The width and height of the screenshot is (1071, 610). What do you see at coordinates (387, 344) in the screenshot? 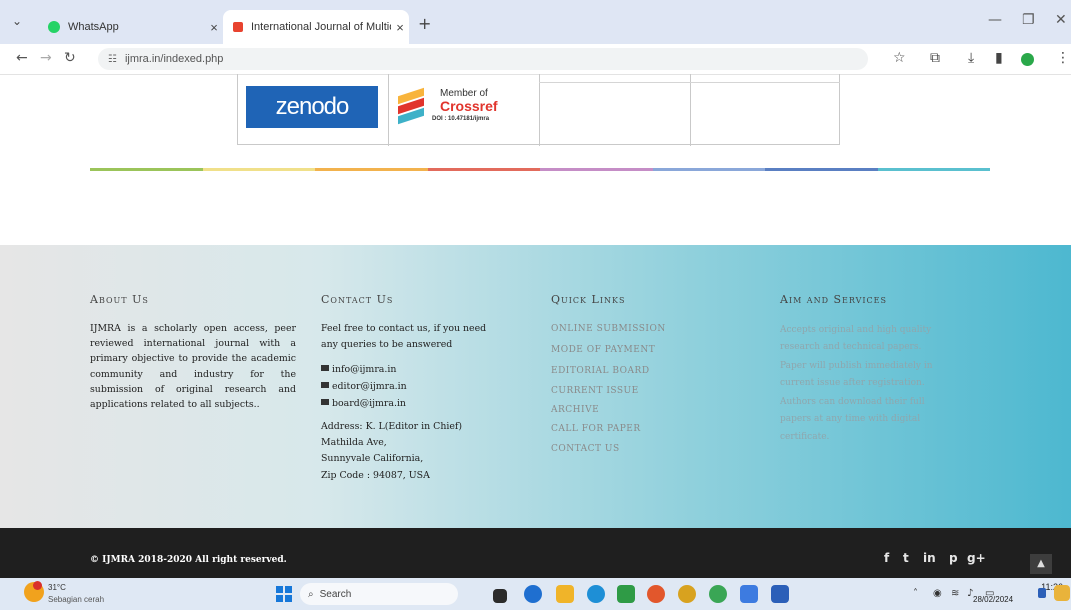
I see `contact-intro-line: any queries to be answered` at bounding box center [387, 344].